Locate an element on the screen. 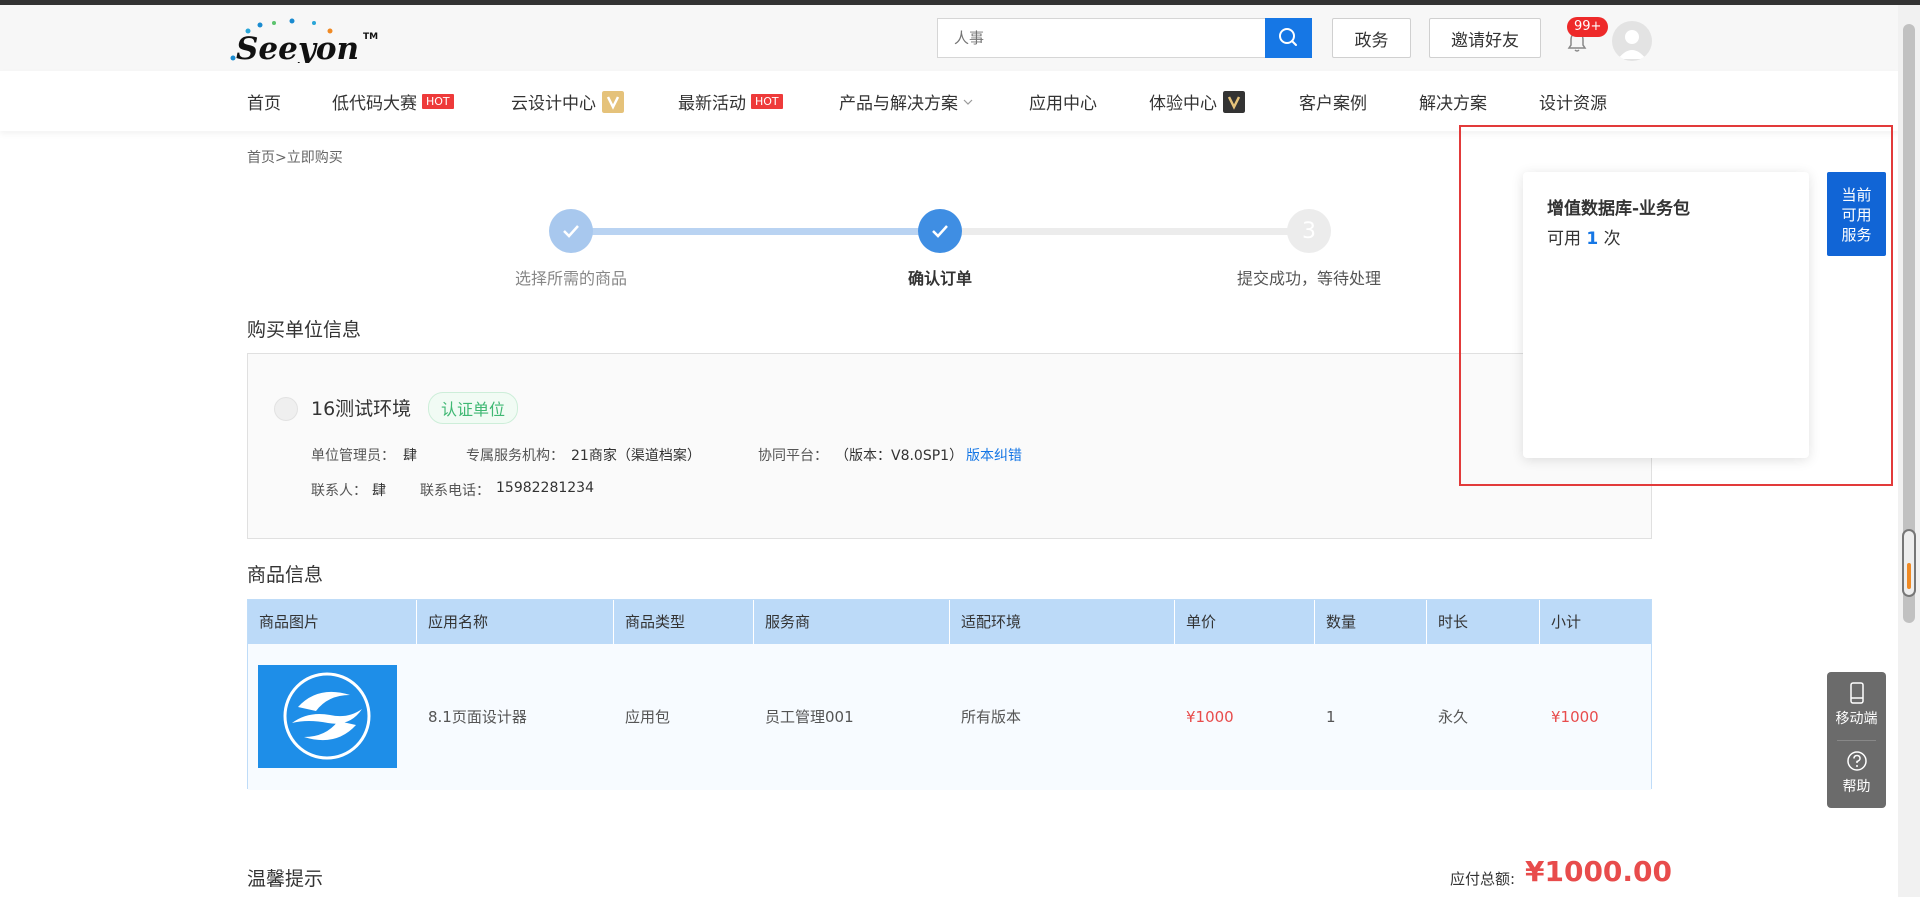 The height and width of the screenshot is (897, 1920). total-amount: ¥1000.00 is located at coordinates (1599, 871).